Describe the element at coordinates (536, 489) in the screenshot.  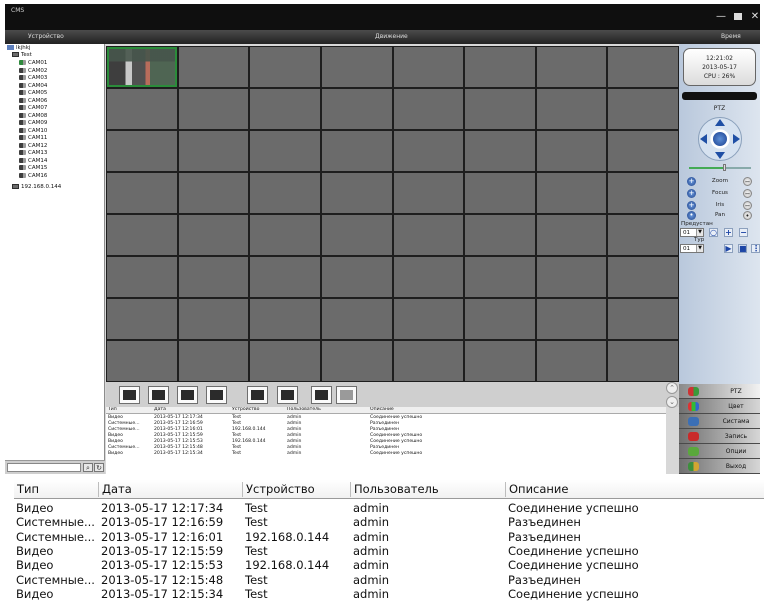
I see `col-description: Описание` at that location.